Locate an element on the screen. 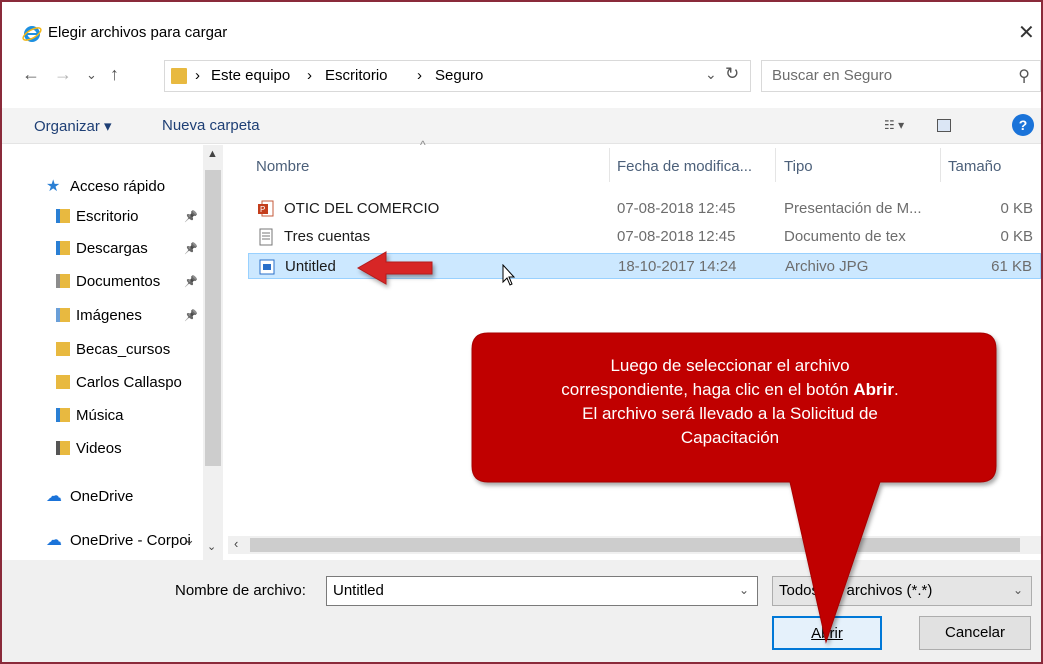  filetype-select: Todos los archivos (*.*) ⌄ is located at coordinates (902, 591).